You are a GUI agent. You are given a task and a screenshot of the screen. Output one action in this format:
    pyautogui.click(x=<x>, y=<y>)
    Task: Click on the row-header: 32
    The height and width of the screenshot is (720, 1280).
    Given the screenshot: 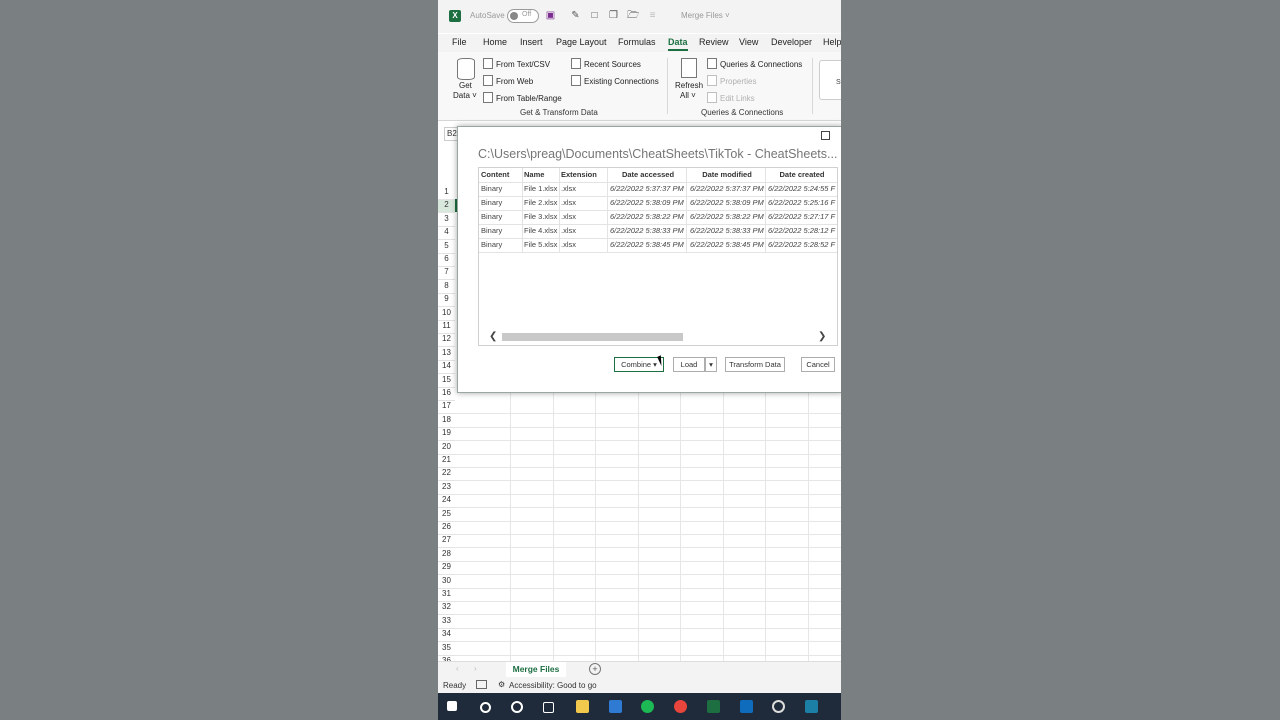 What is the action you would take?
    pyautogui.click(x=446, y=606)
    